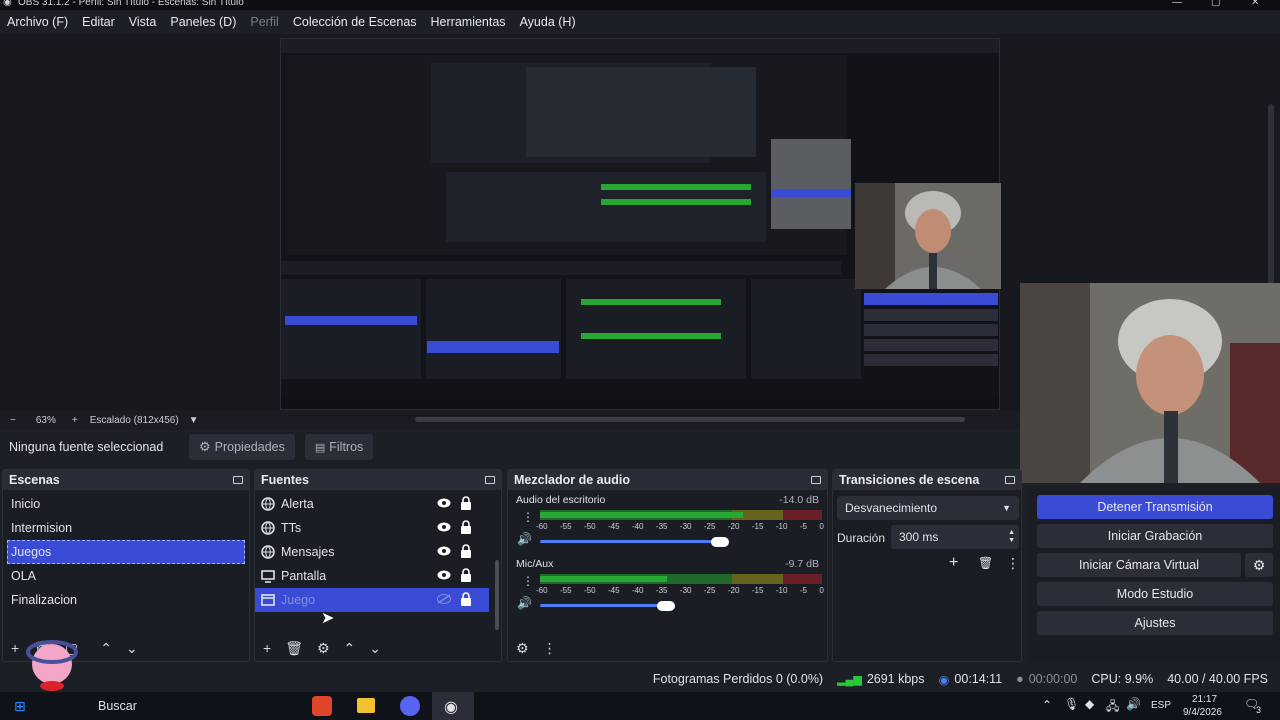  Describe the element at coordinates (1139, 565) in the screenshot. I see `virtual-camera-button: Iniciar Cámara Virtual` at that location.